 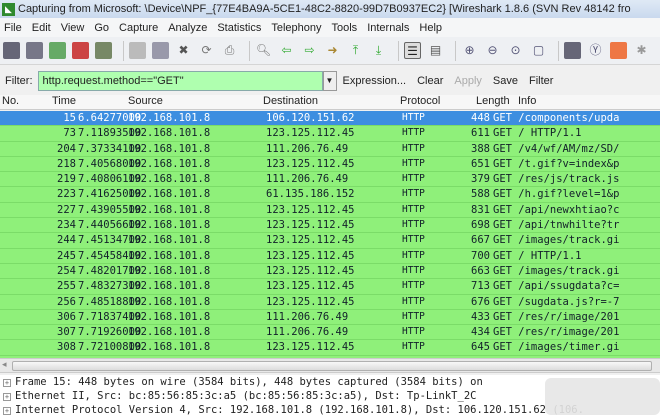 I want to click on column-protocol: Protocol, so click(x=420, y=101).